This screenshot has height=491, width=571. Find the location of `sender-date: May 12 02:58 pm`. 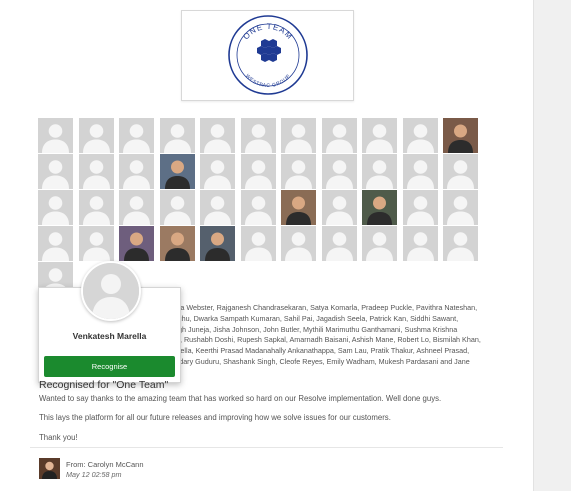

sender-date: May 12 02:58 pm is located at coordinates (94, 474).